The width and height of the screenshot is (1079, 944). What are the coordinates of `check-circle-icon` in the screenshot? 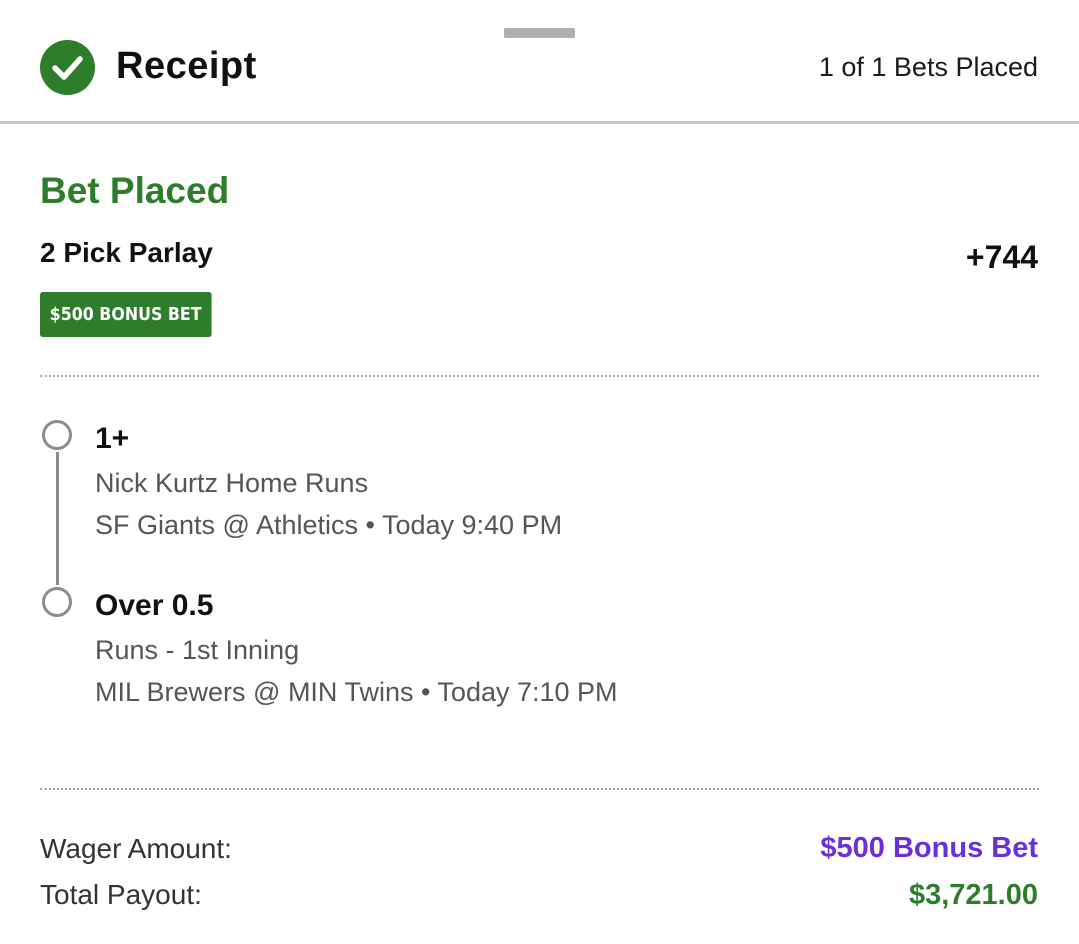 It's located at (67, 67).